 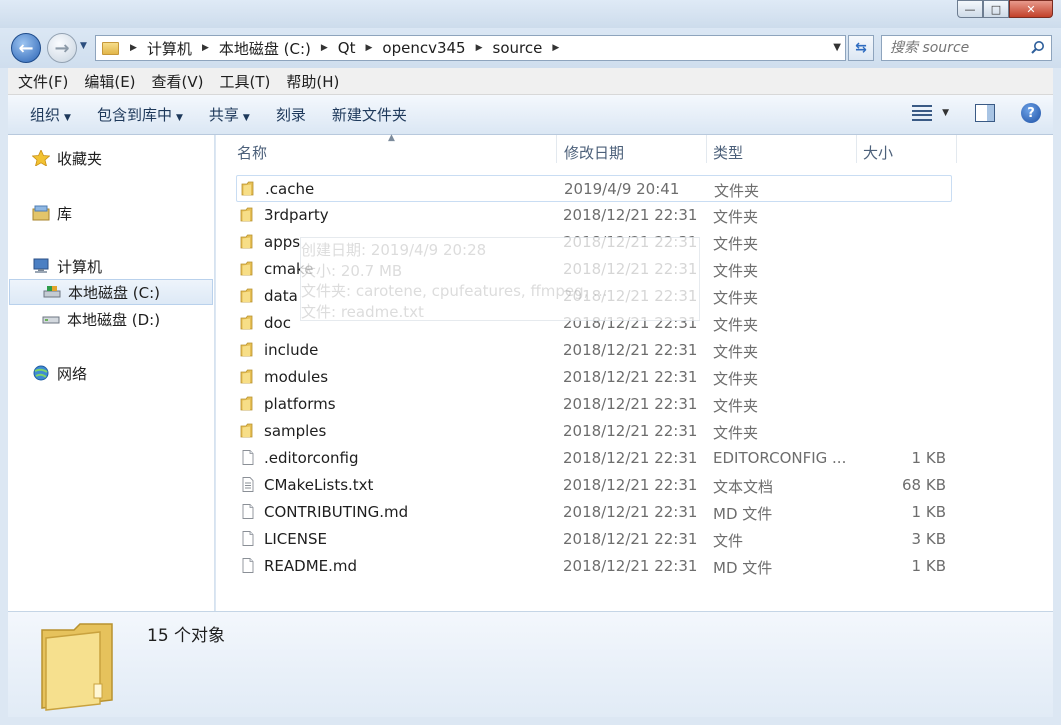 I want to click on drive-icon, so click(x=51, y=320).